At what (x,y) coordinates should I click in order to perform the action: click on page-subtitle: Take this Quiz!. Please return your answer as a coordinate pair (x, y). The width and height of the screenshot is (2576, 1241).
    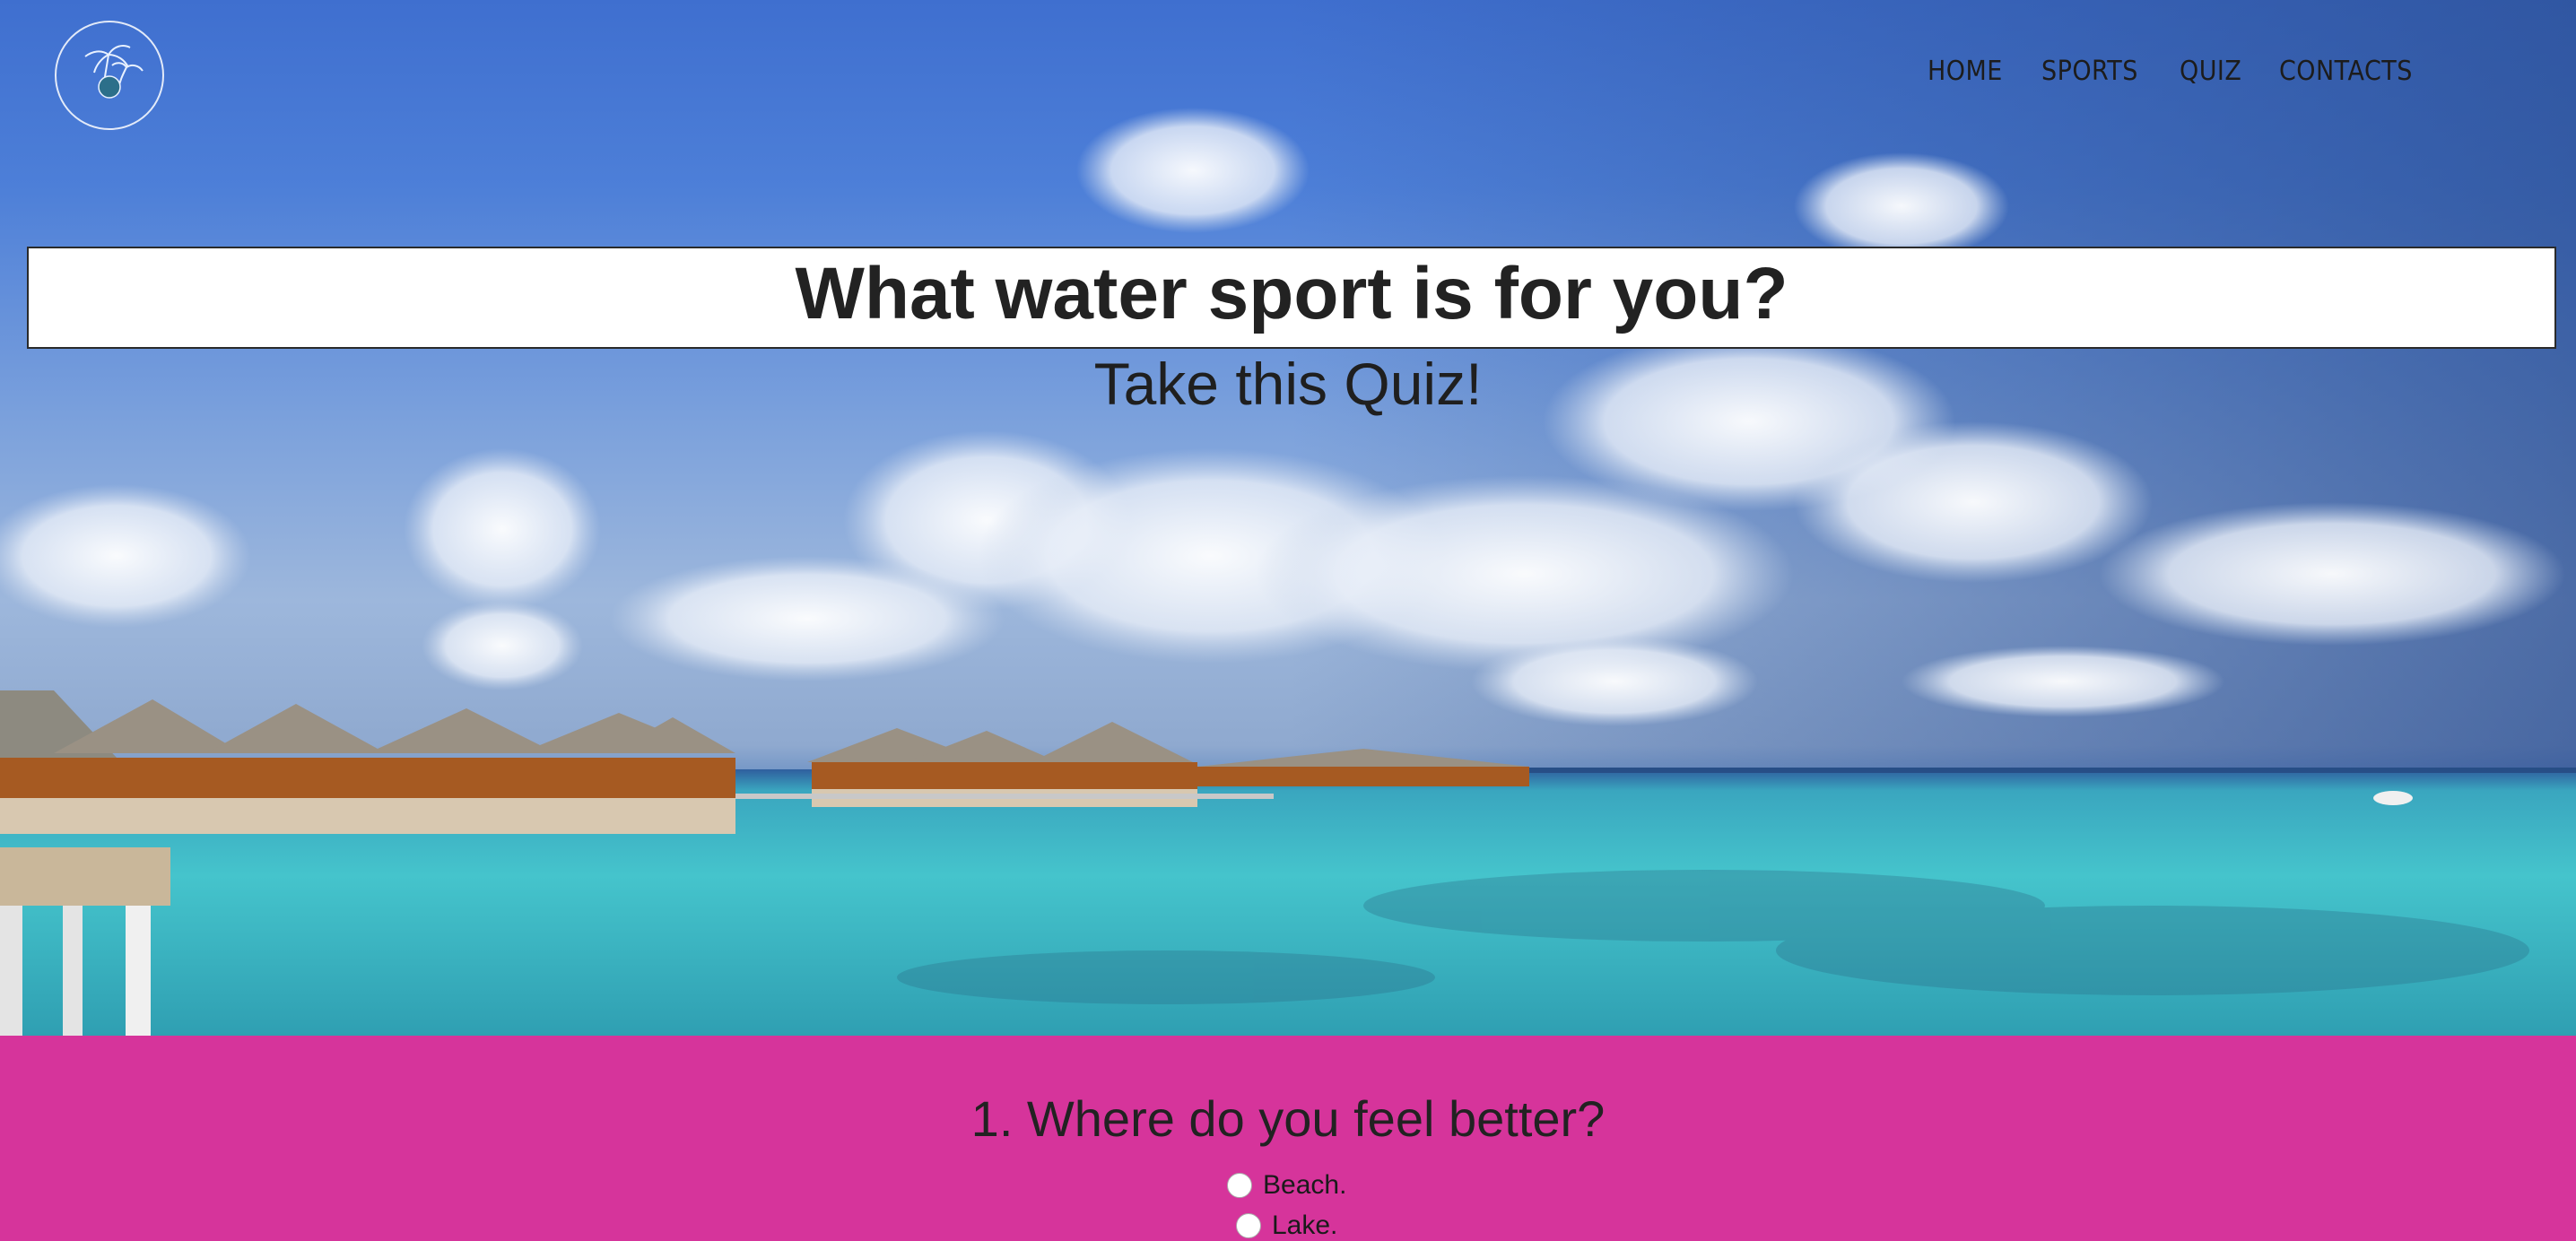
    Looking at the image, I should click on (1288, 384).